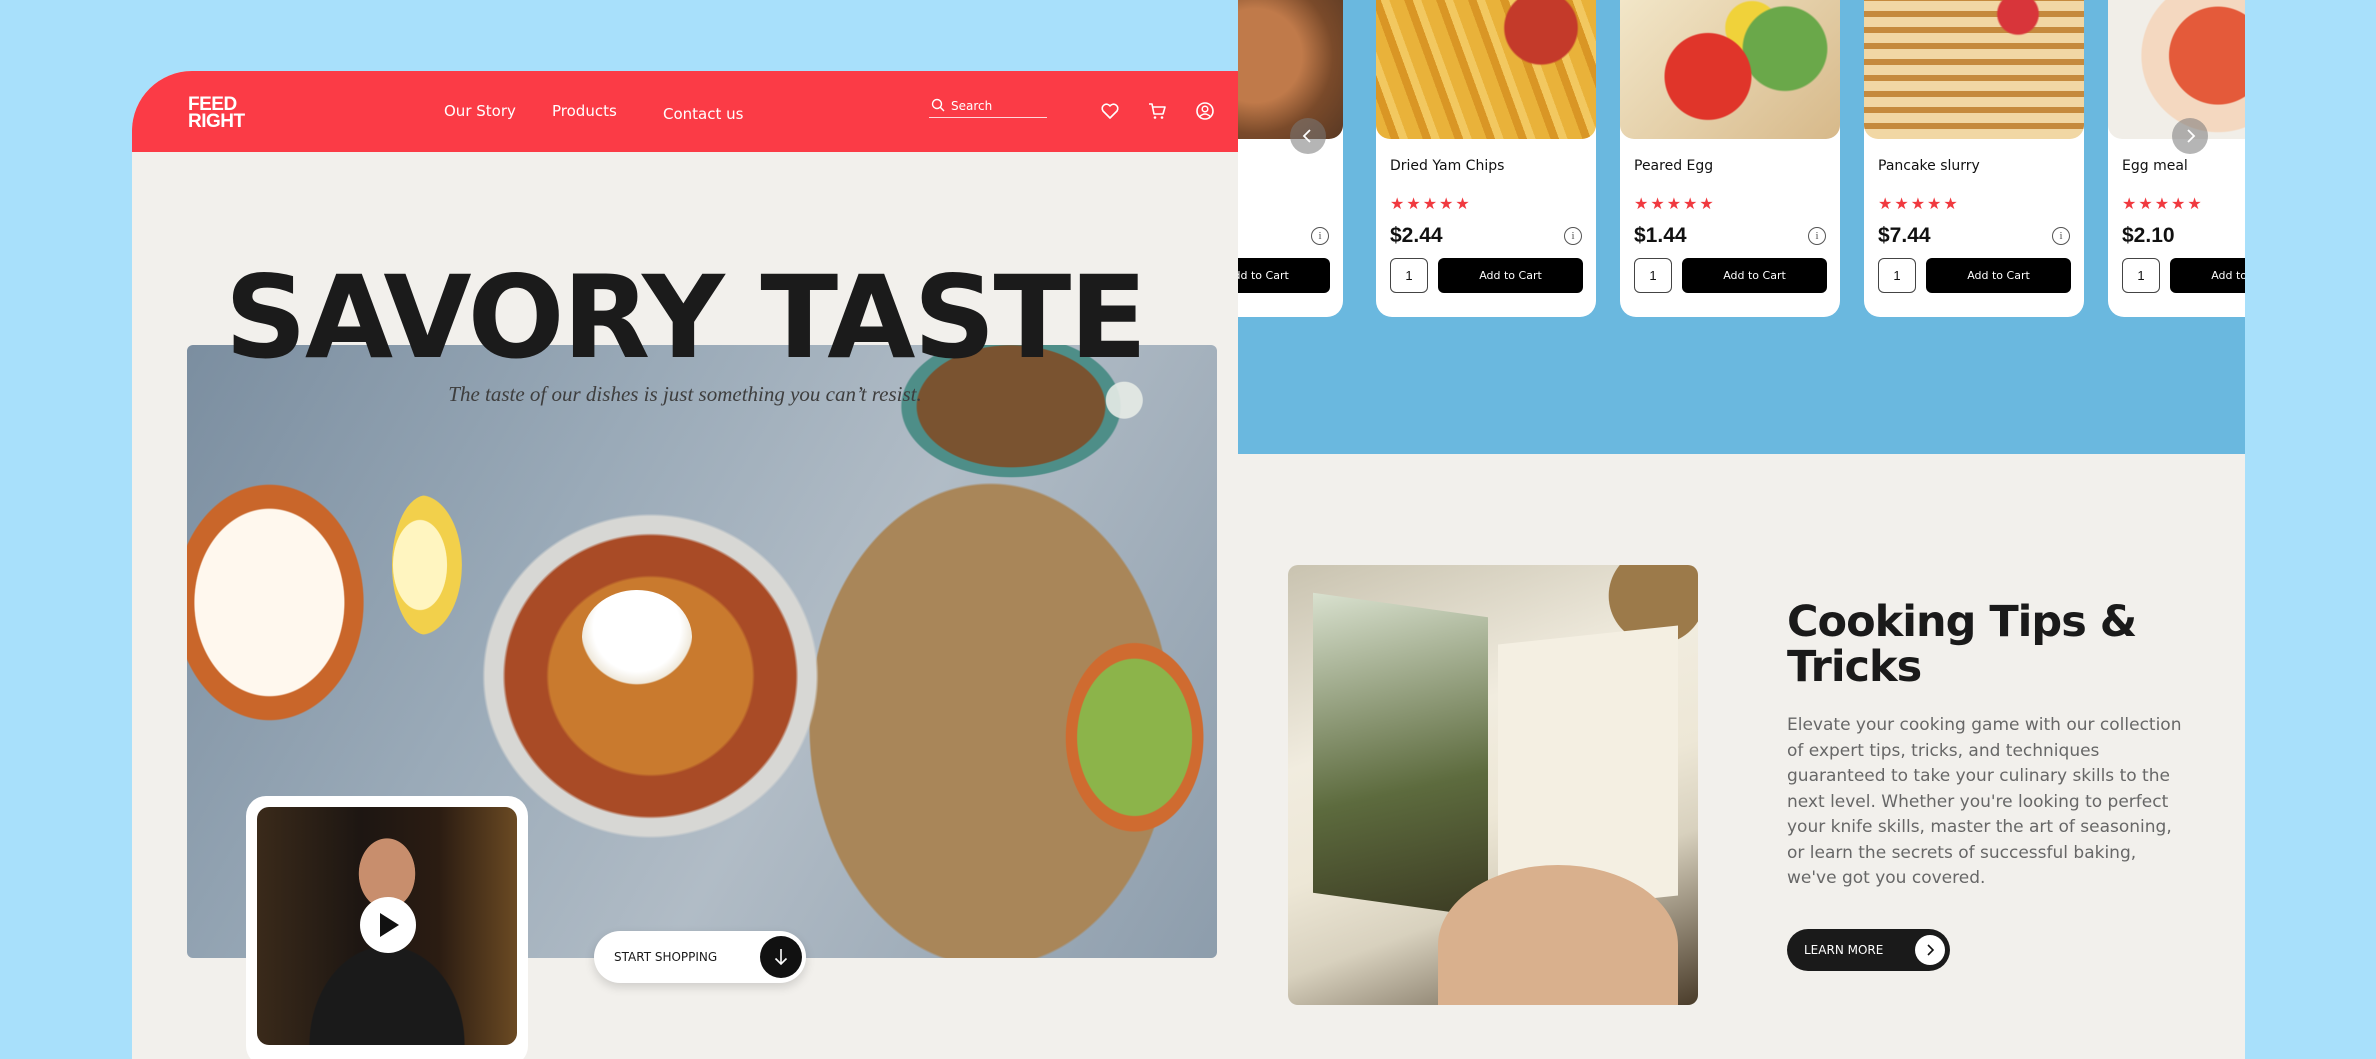 The image size is (2376, 1059). Describe the element at coordinates (938, 105) in the screenshot. I see `search-icon` at that location.